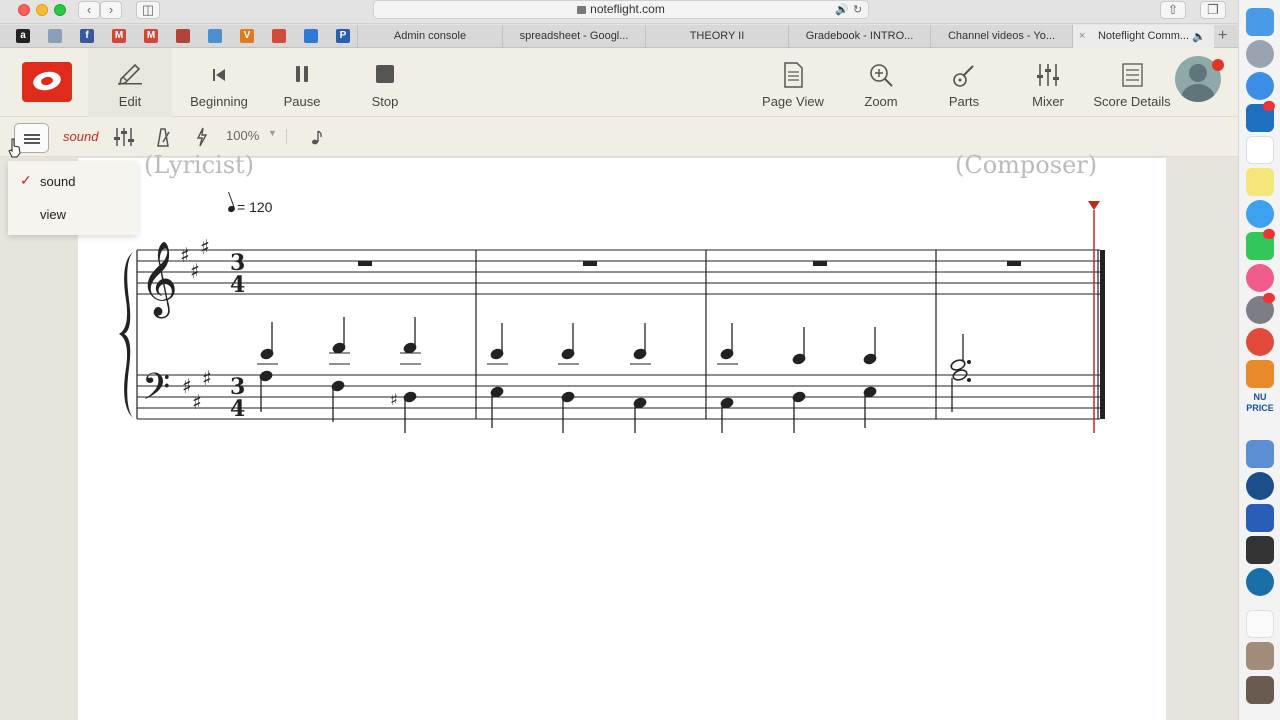 The width and height of the screenshot is (1280, 720). Describe the element at coordinates (73, 214) in the screenshot. I see `dropdown-item-view: view` at that location.